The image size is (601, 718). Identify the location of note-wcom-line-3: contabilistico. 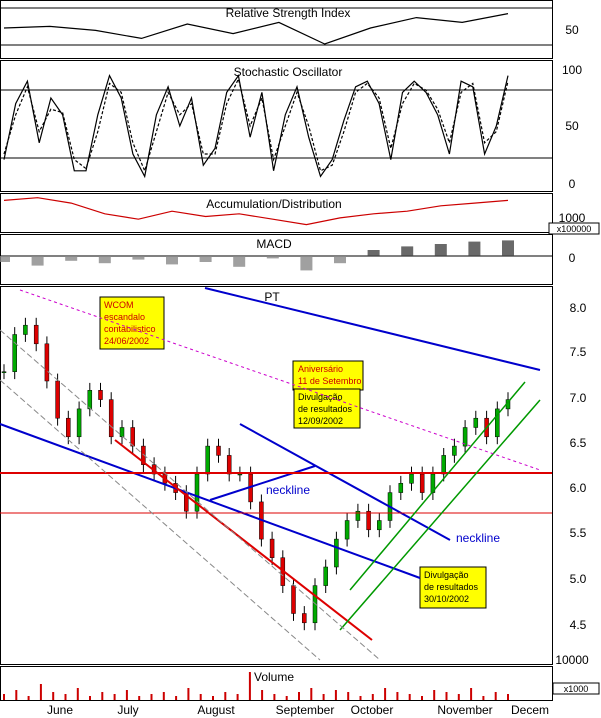
(130, 329).